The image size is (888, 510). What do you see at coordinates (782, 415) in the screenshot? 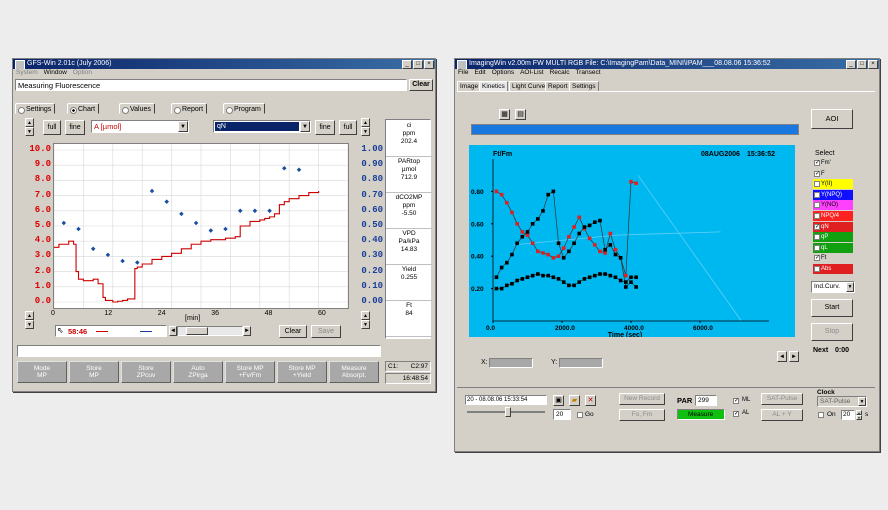
I see `al-y-button: AL + Y` at bounding box center [782, 415].